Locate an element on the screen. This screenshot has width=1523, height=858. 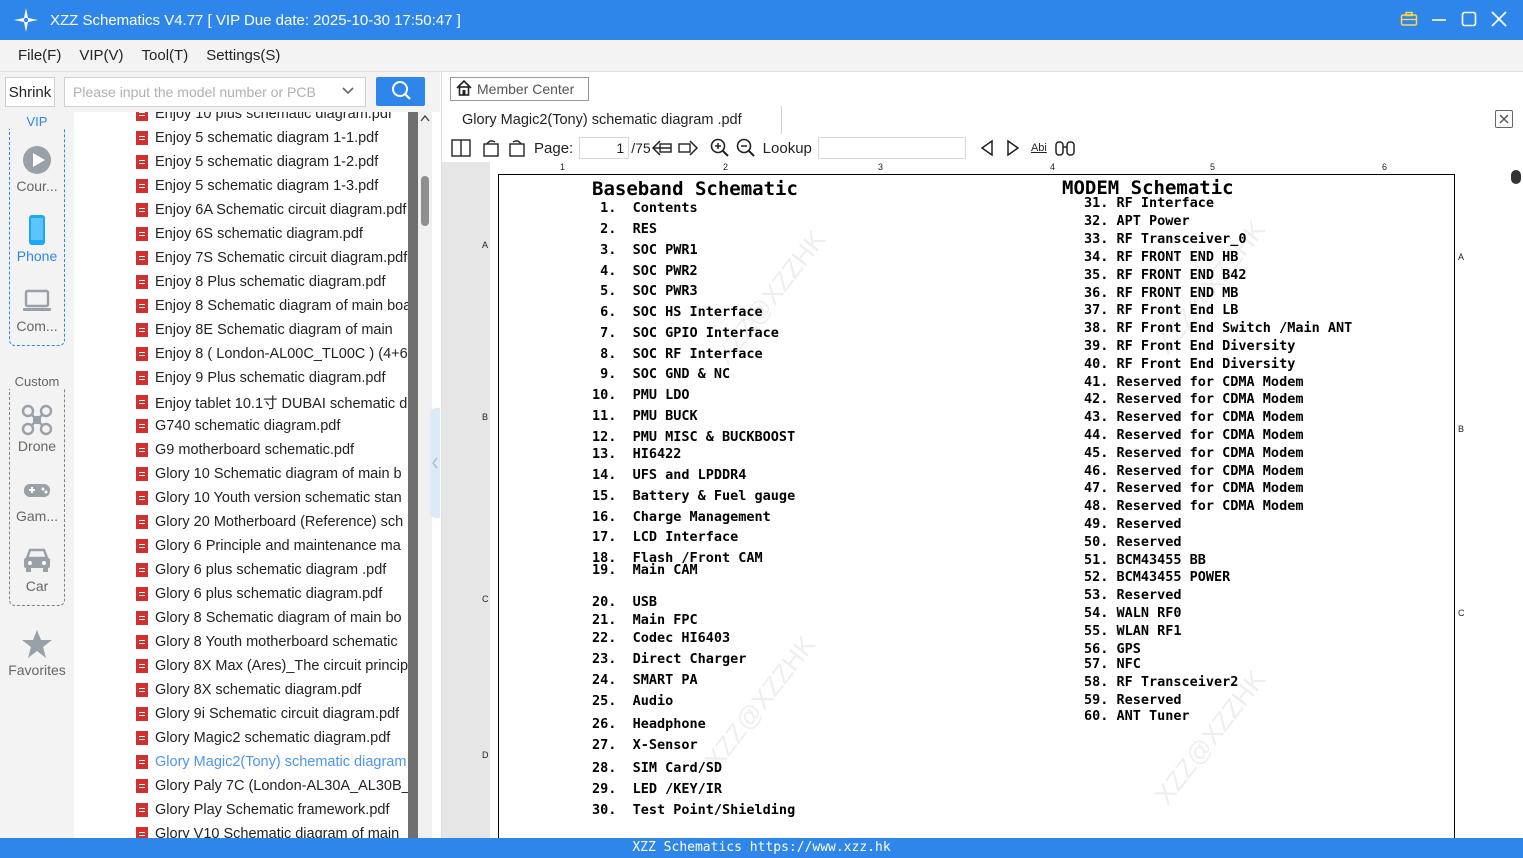
file-list-item: Glory Play Schematic framework.pdf is located at coordinates (277, 810).